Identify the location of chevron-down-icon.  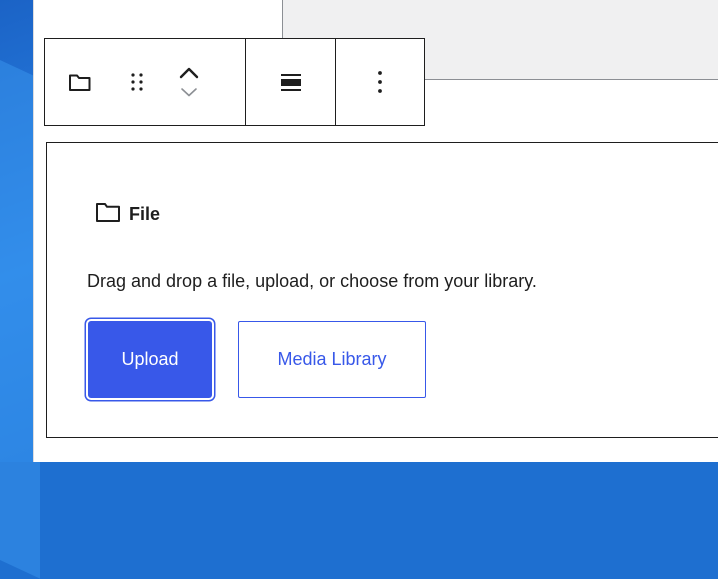
(189, 92).